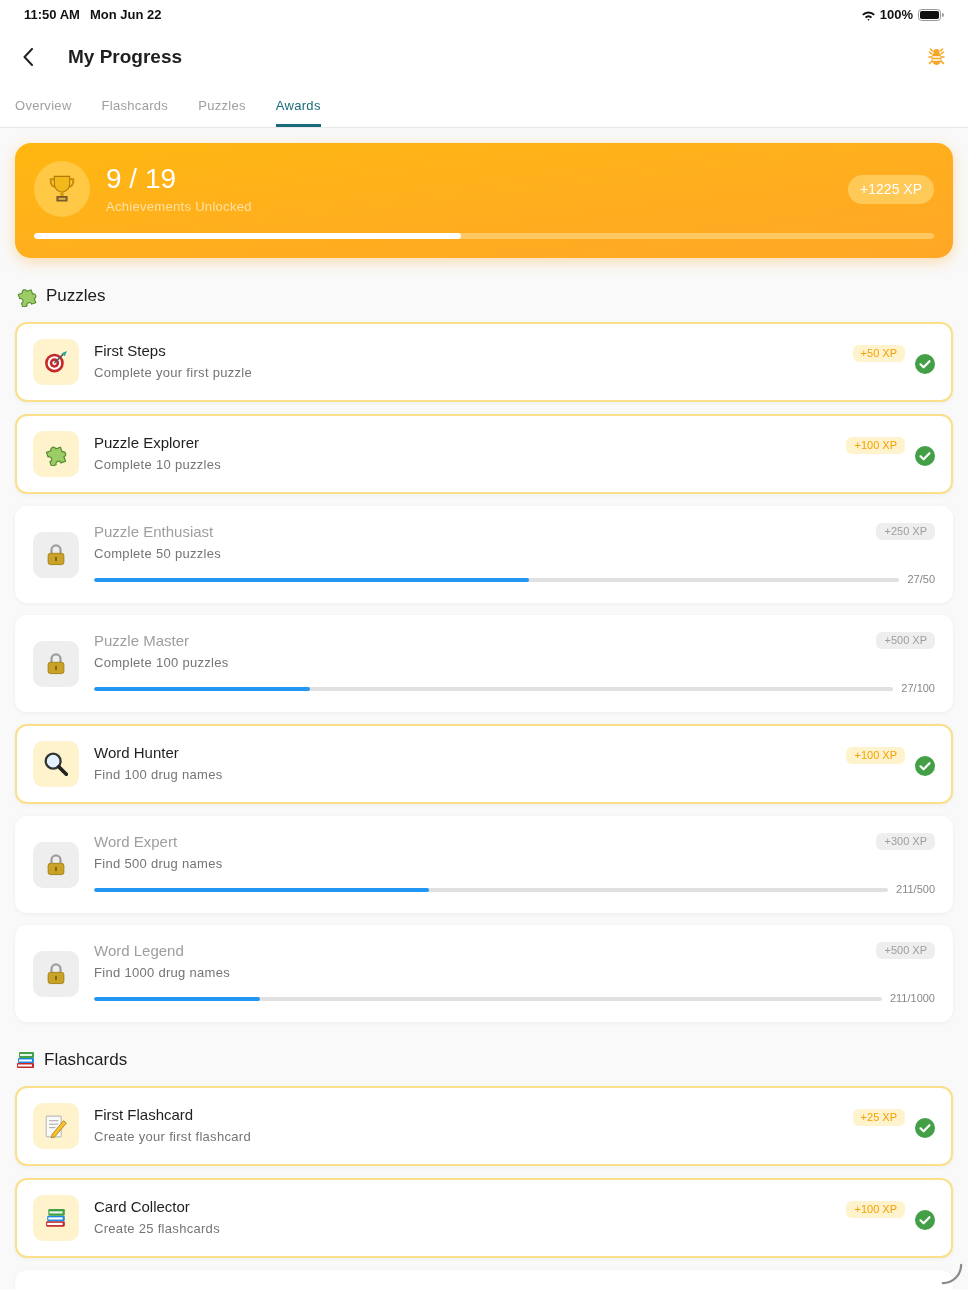 The image size is (968, 1290). What do you see at coordinates (86, 1060) in the screenshot?
I see `section-heading: Flashcards` at bounding box center [86, 1060].